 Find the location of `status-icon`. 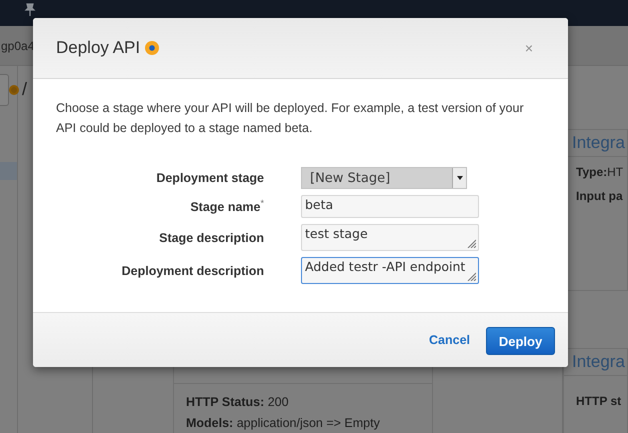

status-icon is located at coordinates (152, 48).